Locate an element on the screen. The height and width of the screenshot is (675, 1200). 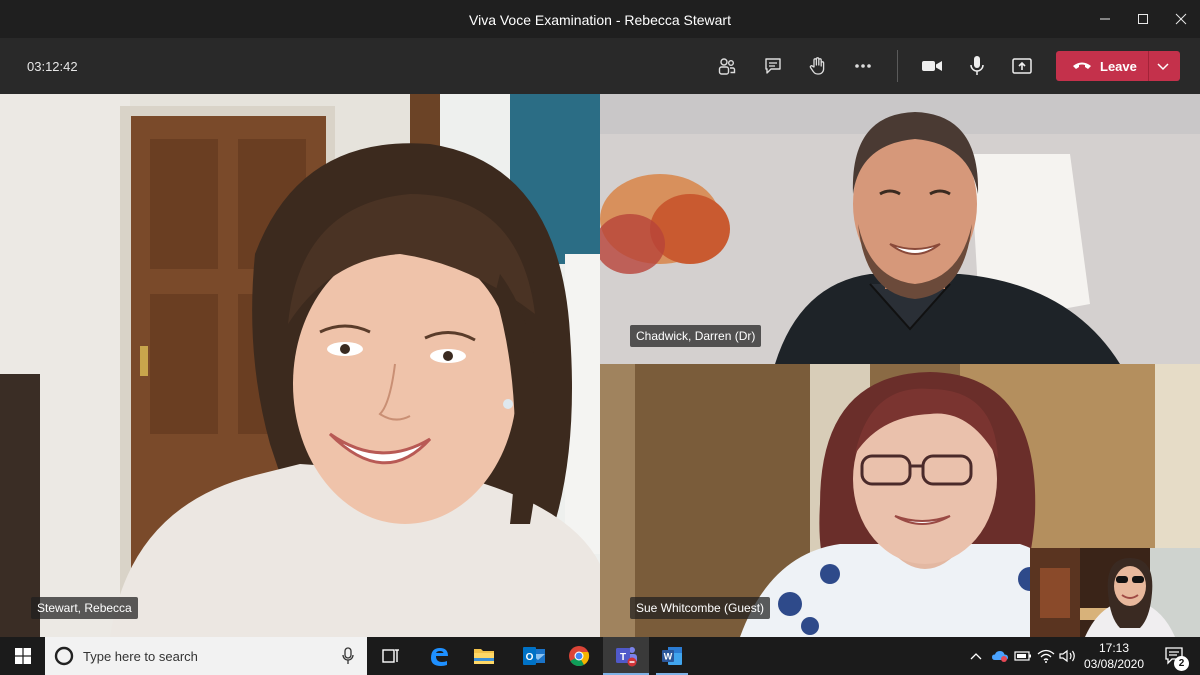
chrome-taskbar-button is located at coordinates (579, 656).